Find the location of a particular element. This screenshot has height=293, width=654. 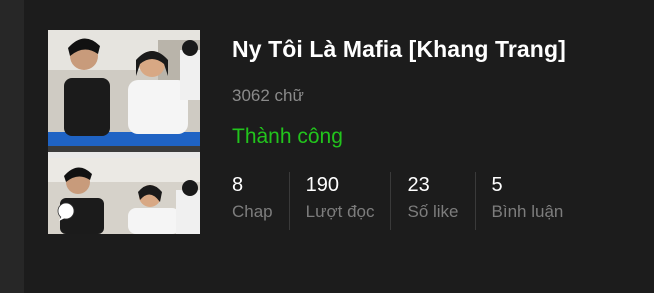

stat-chapters: 8 Chap is located at coordinates (261, 201).